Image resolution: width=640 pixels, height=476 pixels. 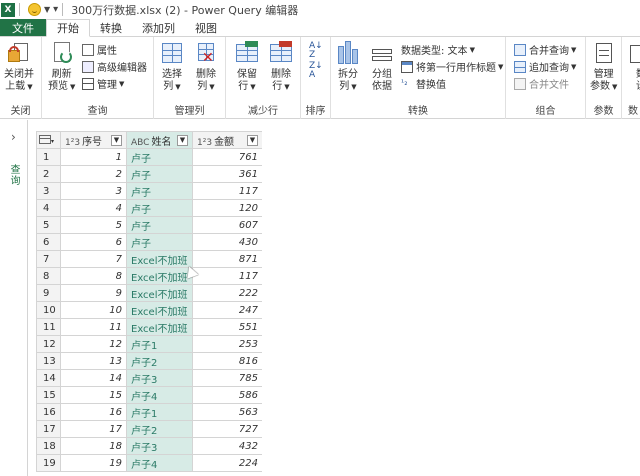 I want to click on row-number: 9, so click(x=48, y=293).